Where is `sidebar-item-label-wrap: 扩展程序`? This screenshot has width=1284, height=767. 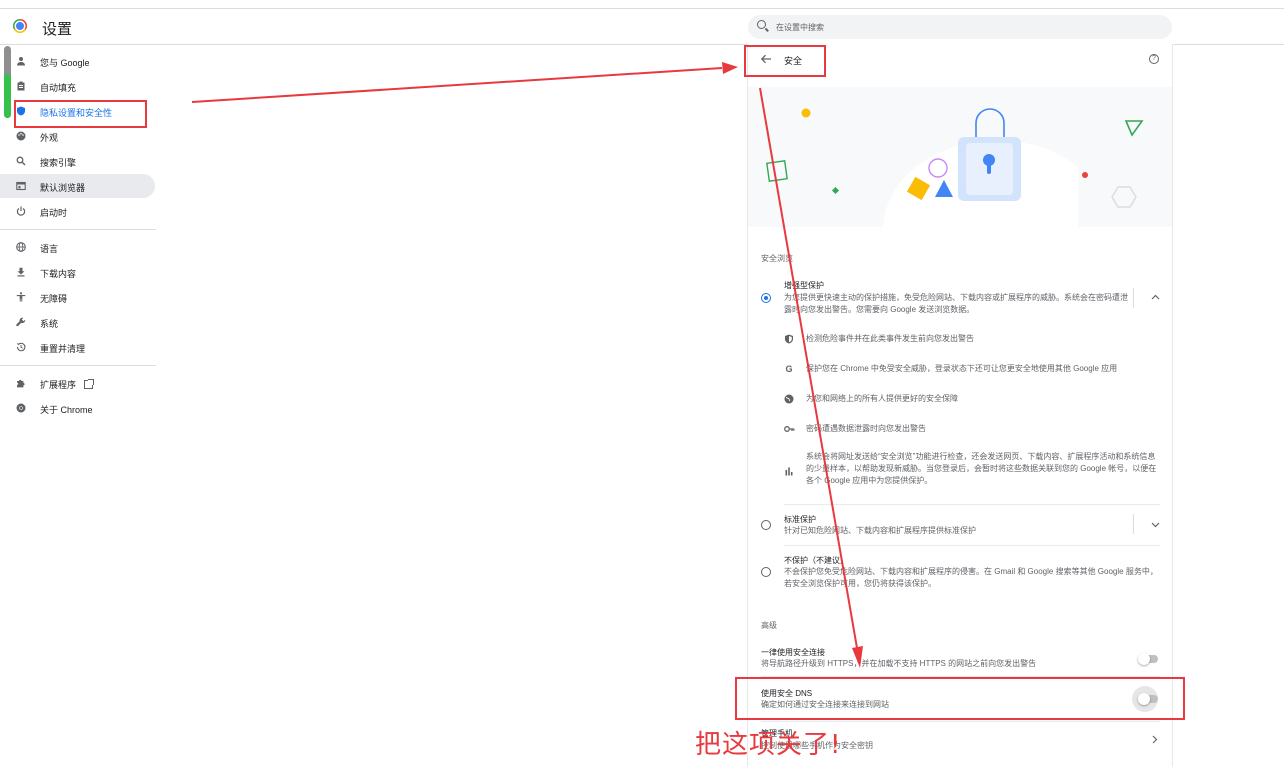
sidebar-item-label-wrap: 扩展程序 is located at coordinates (67, 384).